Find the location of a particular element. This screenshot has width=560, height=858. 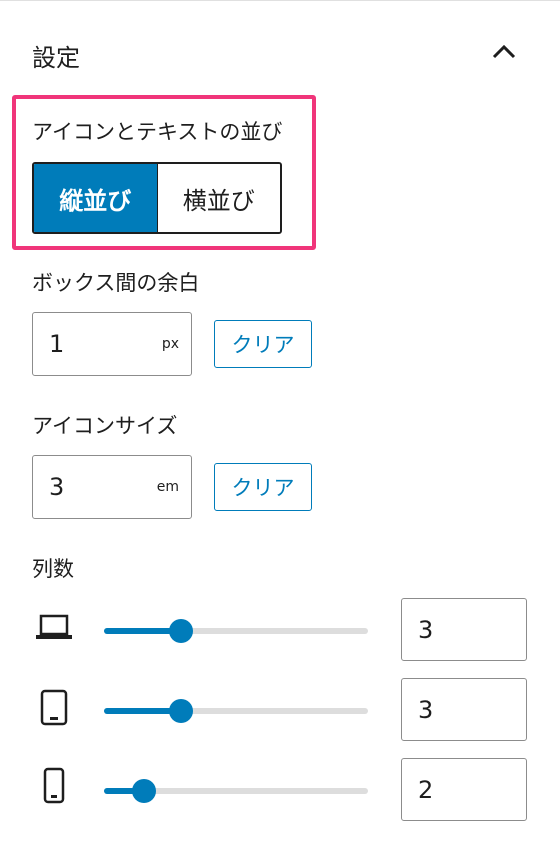

top-divider is located at coordinates (280, 0).